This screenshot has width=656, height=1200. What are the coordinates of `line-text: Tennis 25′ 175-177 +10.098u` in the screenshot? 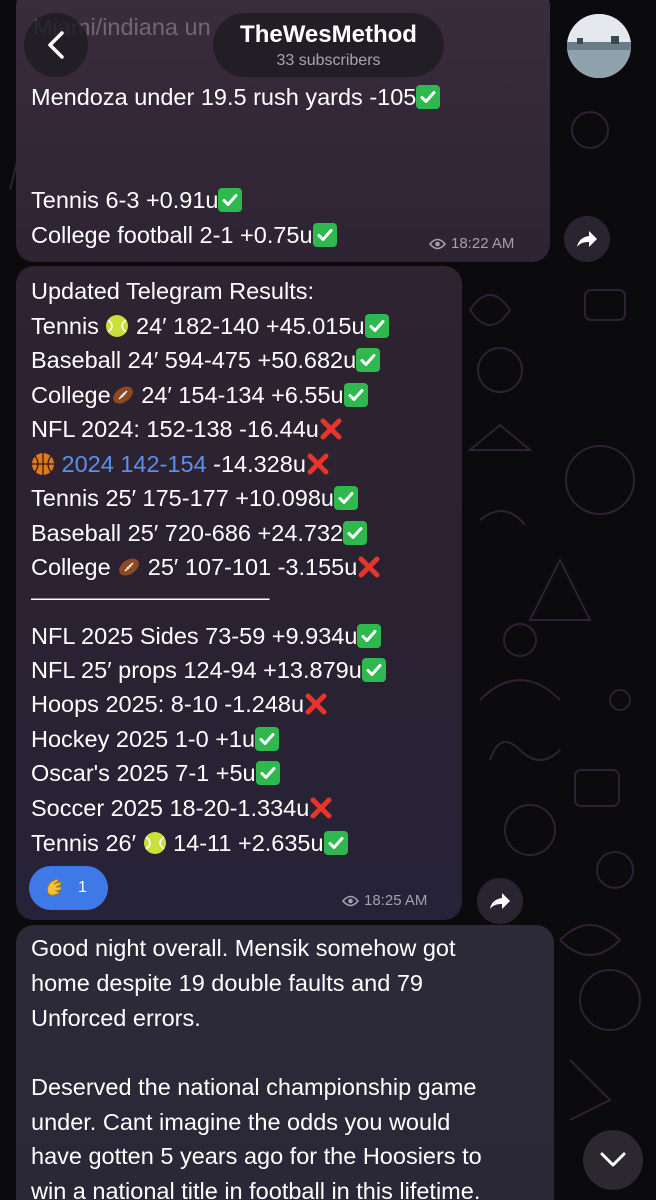 It's located at (182, 498).